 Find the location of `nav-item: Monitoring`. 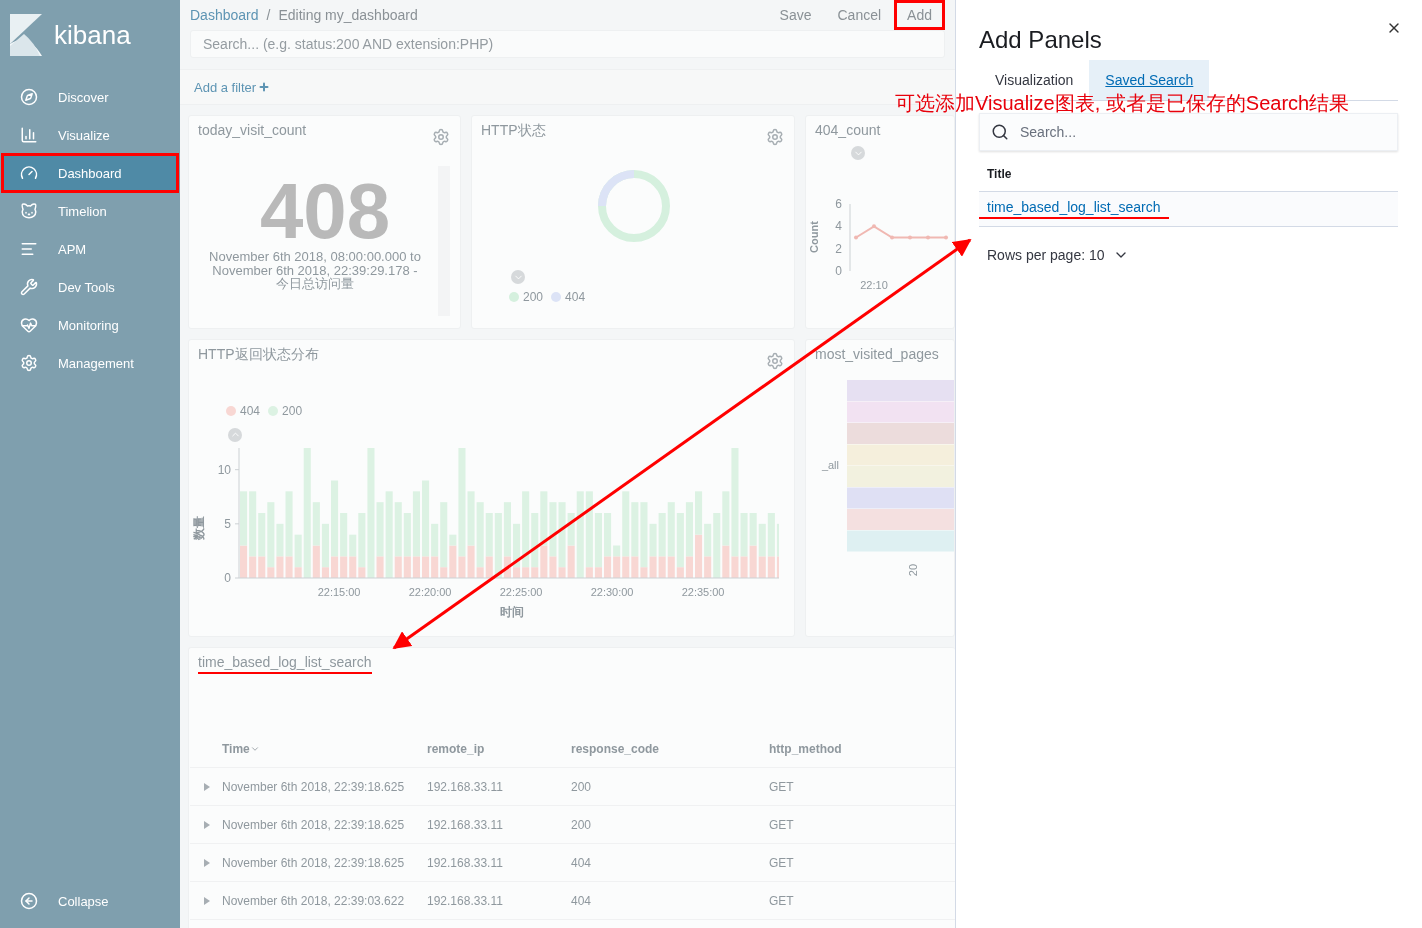

nav-item: Monitoring is located at coordinates (90, 325).